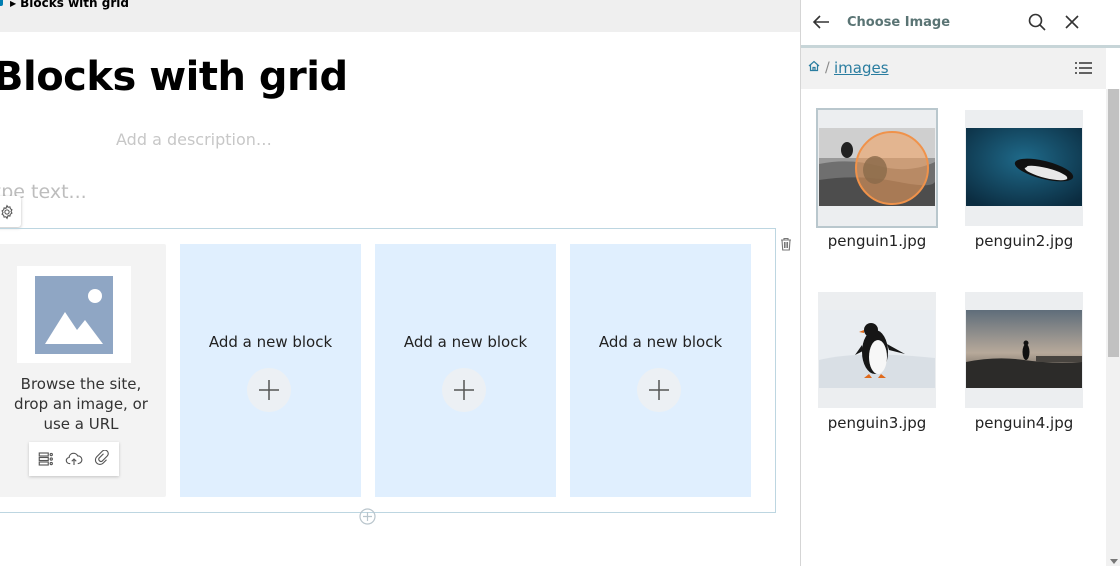 The image size is (1120, 566). Describe the element at coordinates (953, 68) in the screenshot. I see `folder-breadcrumb: / images` at that location.